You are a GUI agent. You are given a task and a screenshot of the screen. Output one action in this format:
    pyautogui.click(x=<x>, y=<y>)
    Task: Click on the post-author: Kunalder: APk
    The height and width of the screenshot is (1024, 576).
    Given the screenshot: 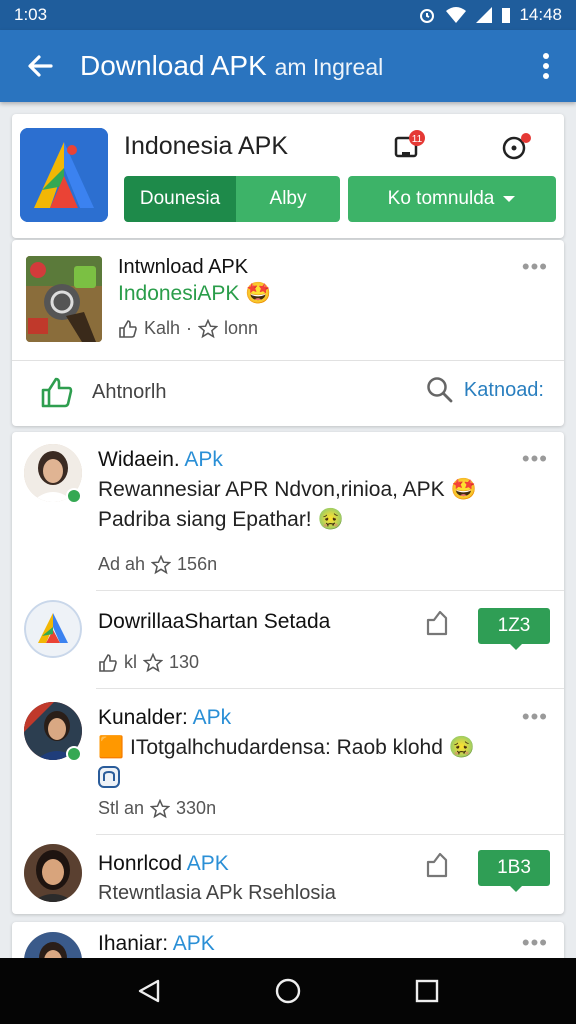 What is the action you would take?
    pyautogui.click(x=164, y=718)
    